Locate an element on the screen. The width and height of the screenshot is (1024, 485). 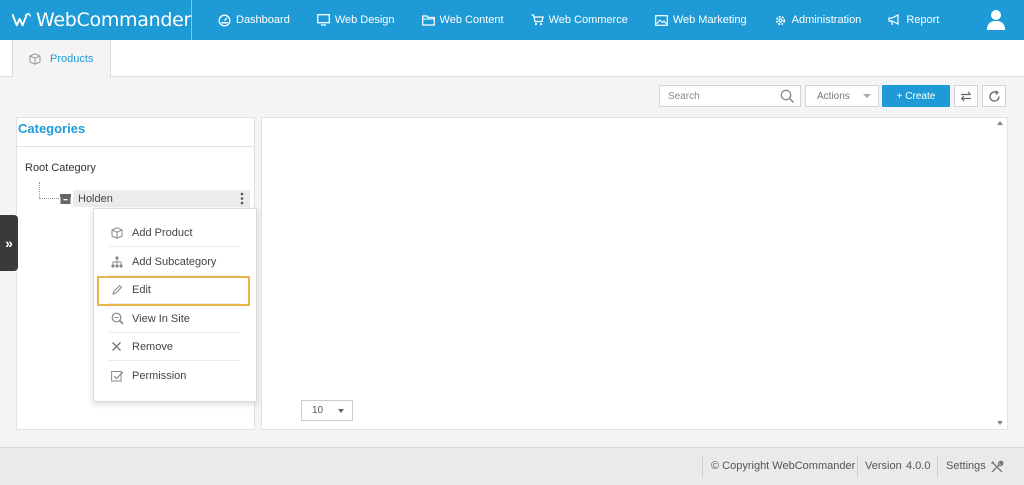
categories-title: Categories is located at coordinates (135, 132).